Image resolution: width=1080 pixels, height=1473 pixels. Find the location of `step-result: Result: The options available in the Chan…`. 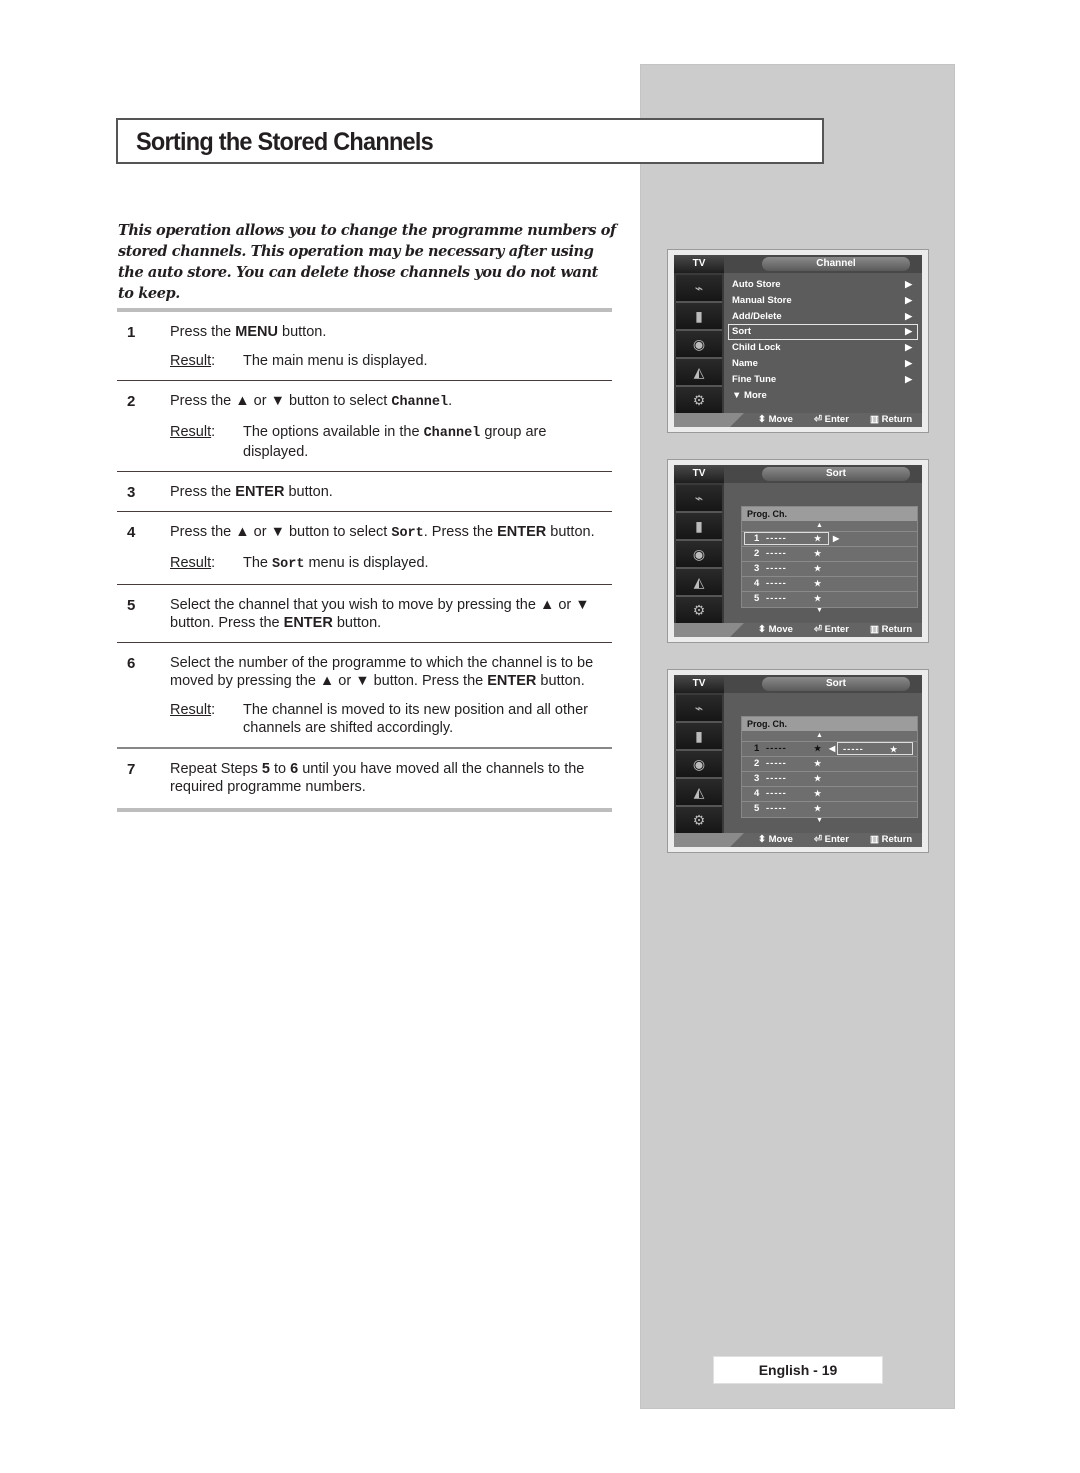

step-result: Result: The options available in the Chan… is located at coordinates (358, 442).